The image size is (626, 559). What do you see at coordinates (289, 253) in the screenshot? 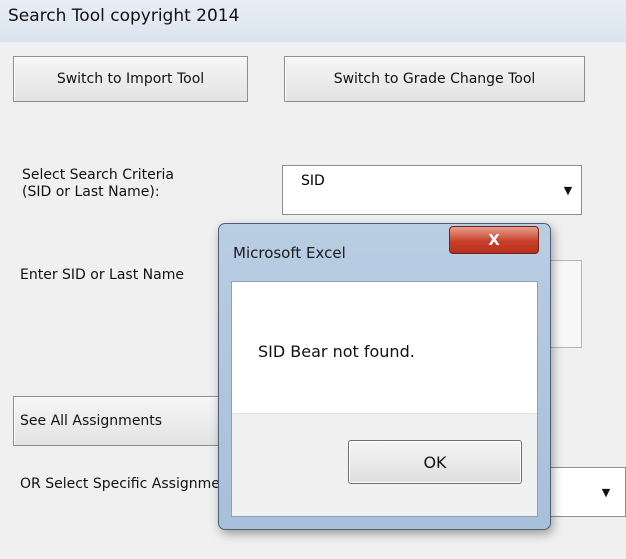
I see `dialog-title: Microsoft Excel` at bounding box center [289, 253].